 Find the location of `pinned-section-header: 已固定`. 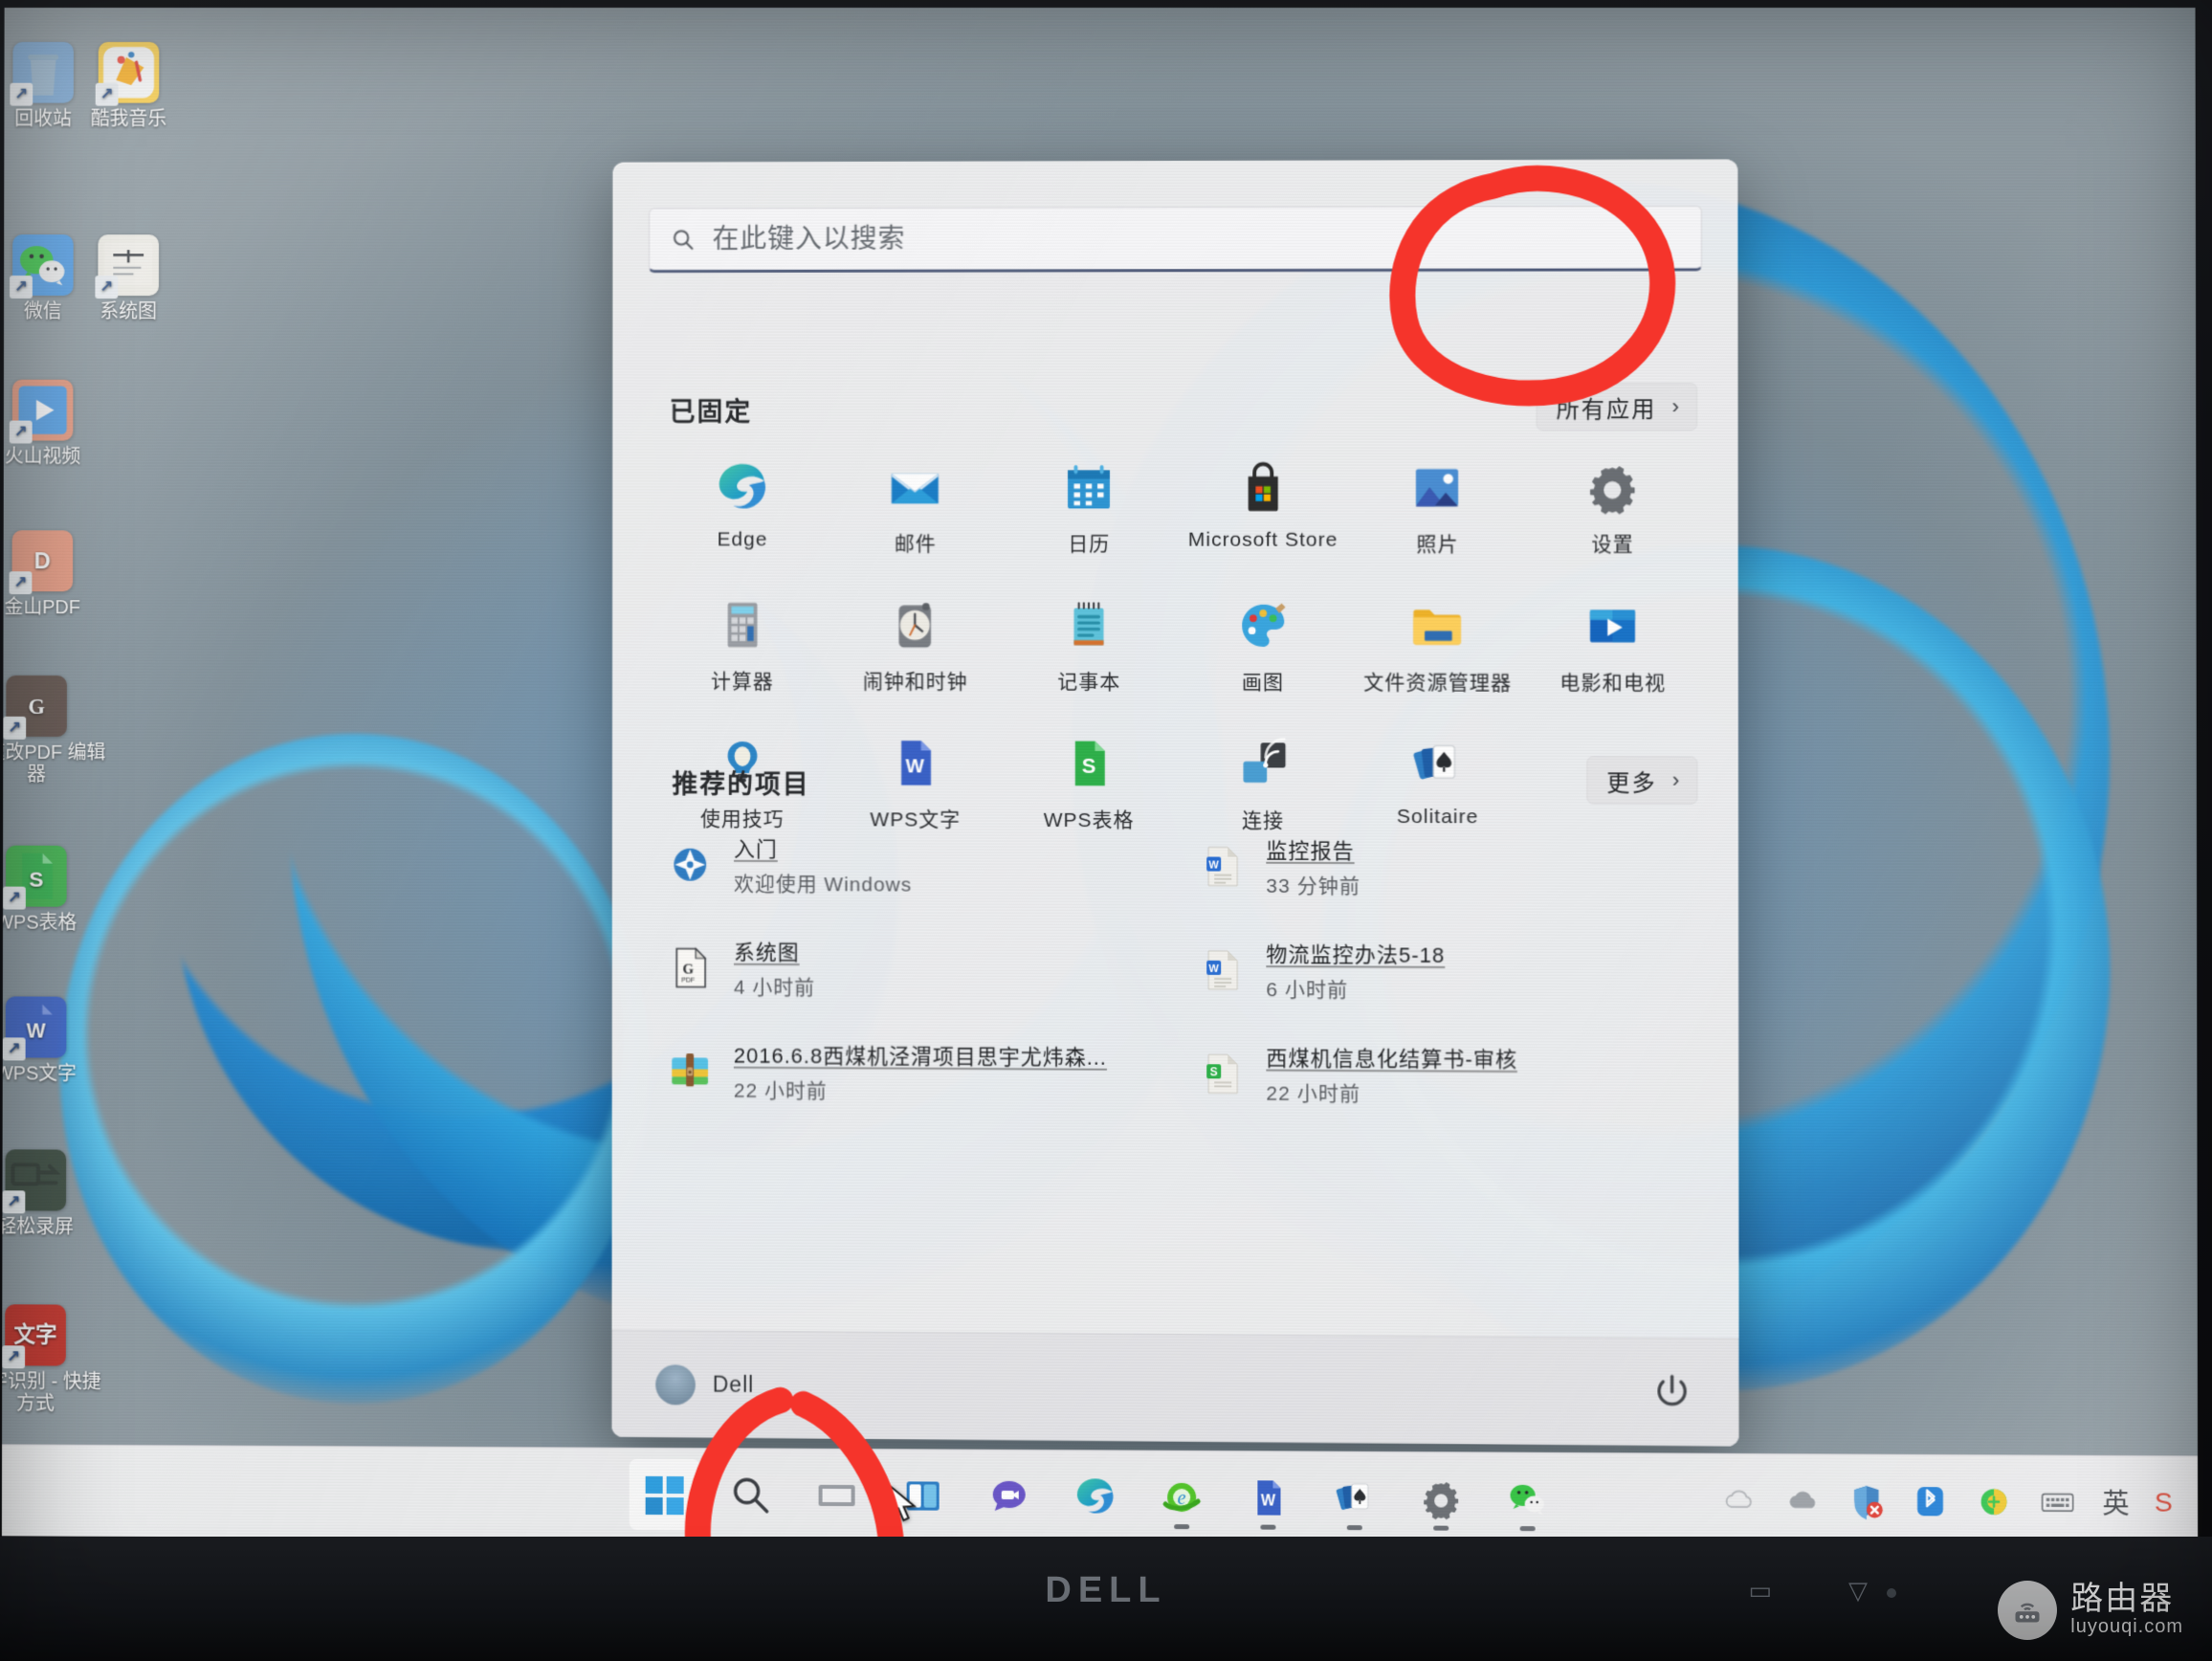

pinned-section-header: 已固定 is located at coordinates (711, 412).